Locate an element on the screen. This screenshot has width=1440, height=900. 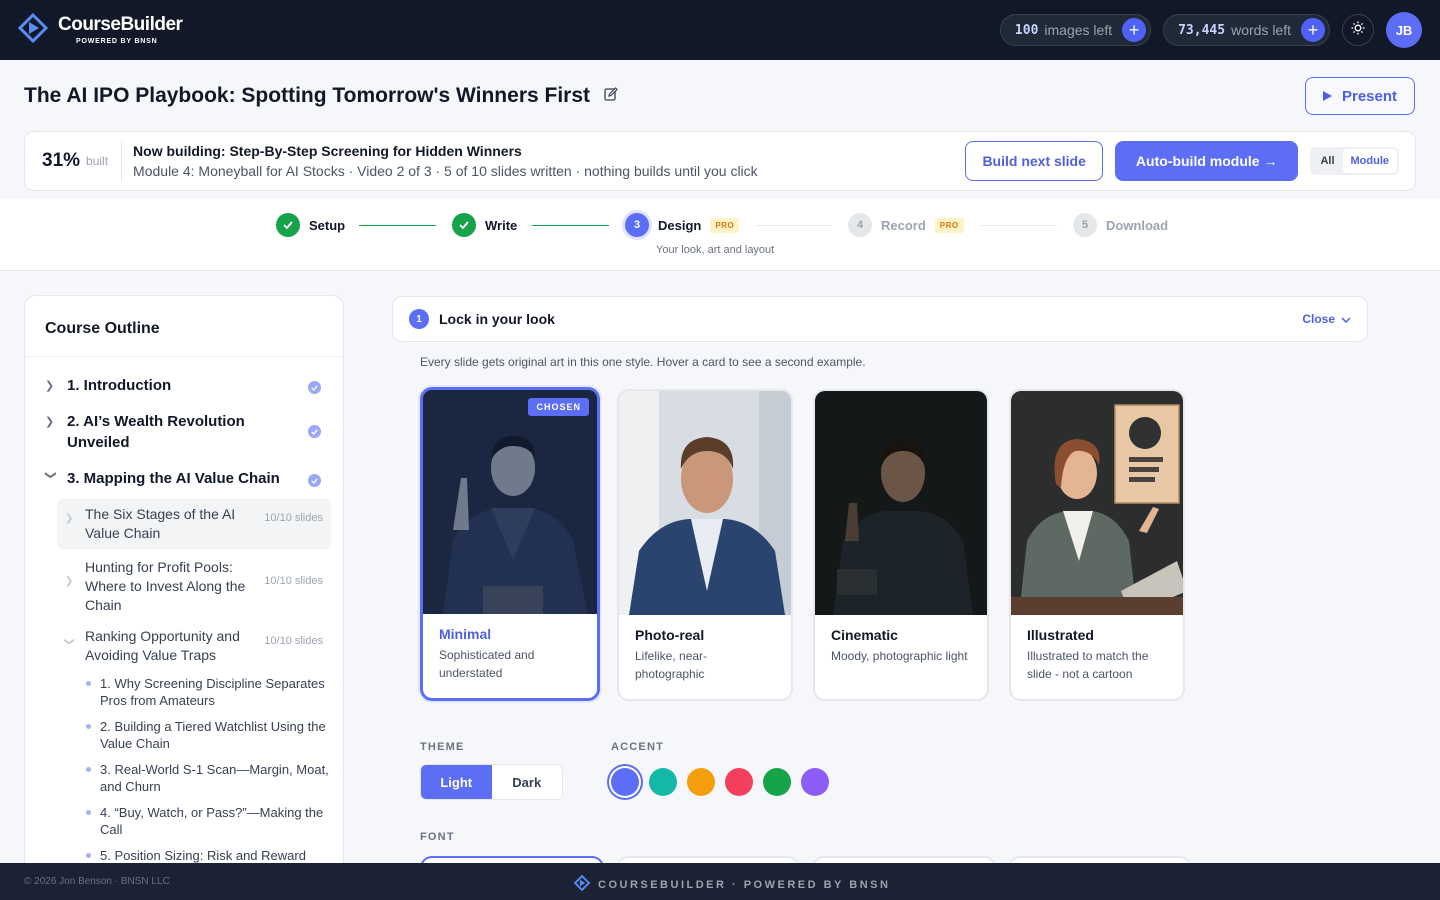
step-write: Write is located at coordinates (484, 225).